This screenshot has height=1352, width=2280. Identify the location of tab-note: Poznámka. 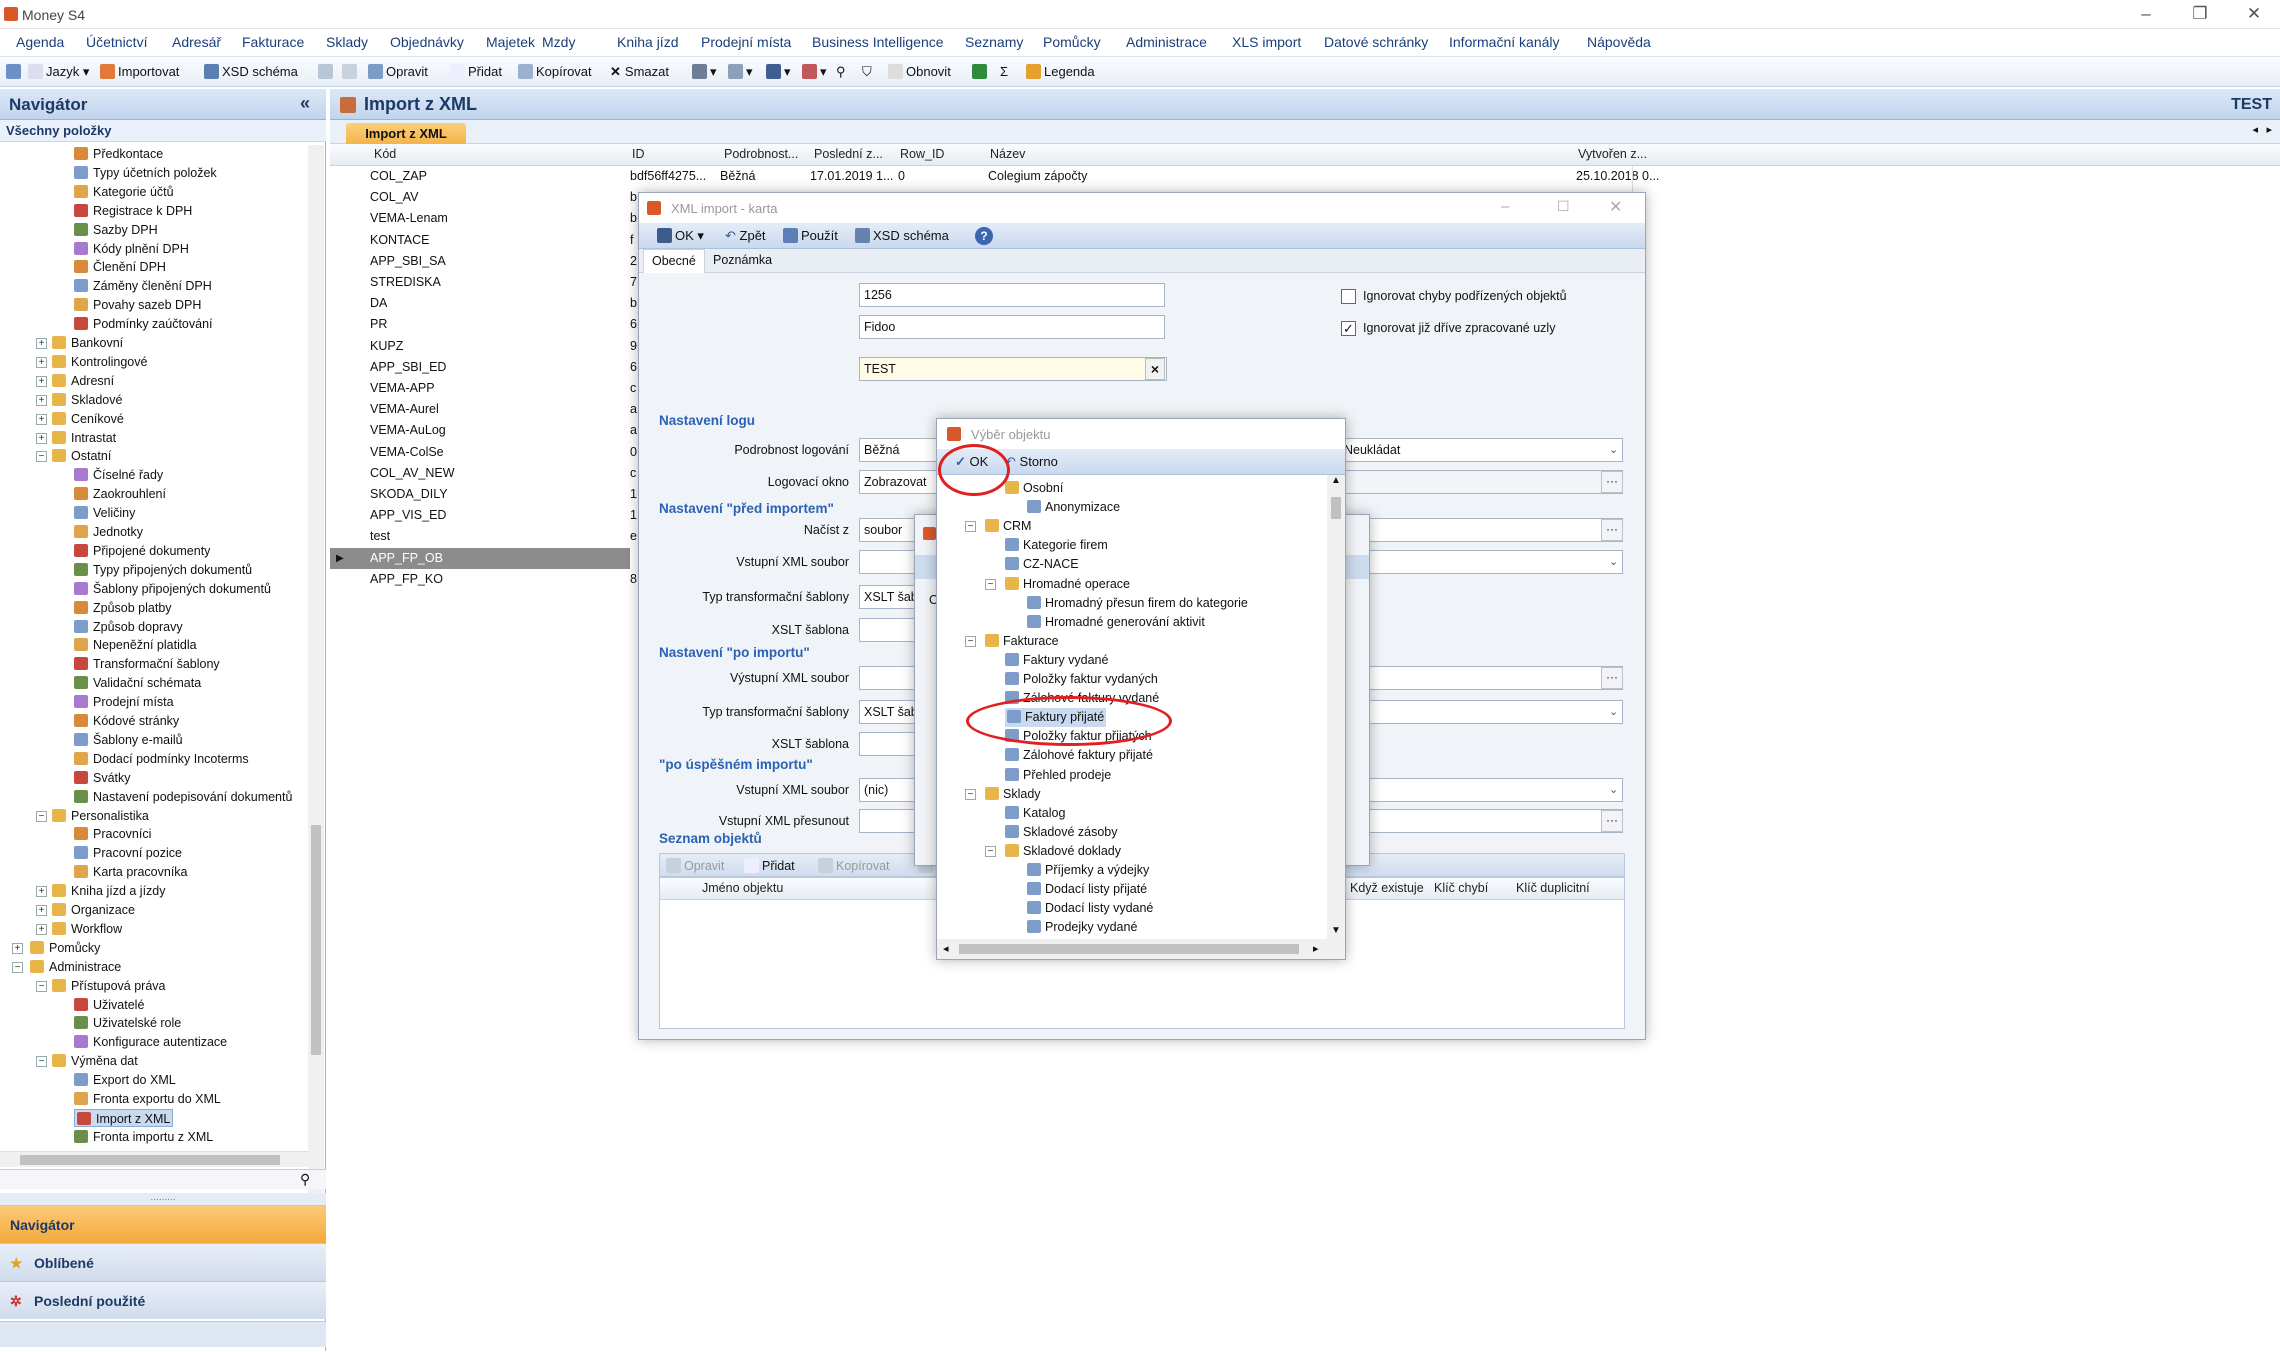
(742, 260).